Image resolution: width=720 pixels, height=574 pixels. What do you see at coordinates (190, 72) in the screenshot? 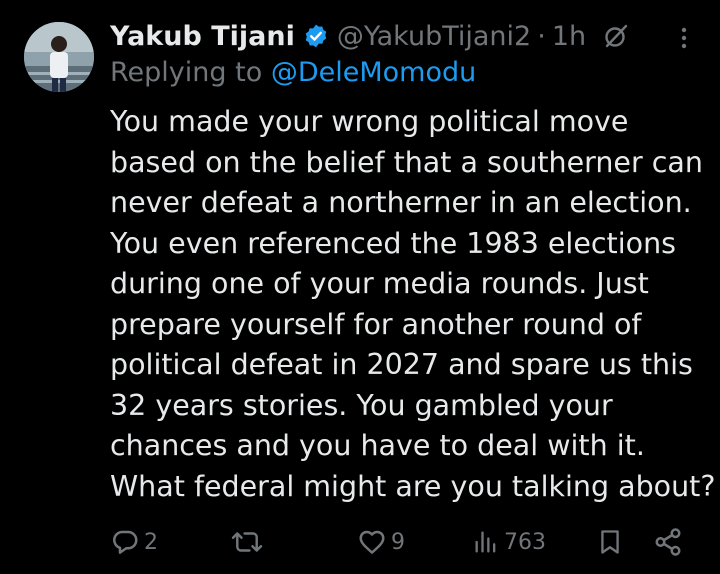
I see `replying-prefix: Replying to` at bounding box center [190, 72].